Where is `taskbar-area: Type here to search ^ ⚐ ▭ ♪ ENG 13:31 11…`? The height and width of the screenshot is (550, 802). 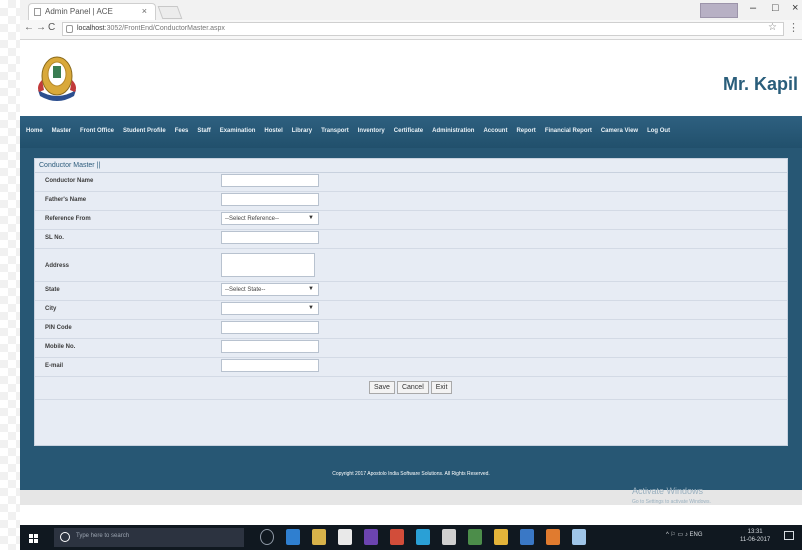 taskbar-area: Type here to search ^ ⚐ ▭ ♪ ENG 13:31 11… is located at coordinates (411, 527).